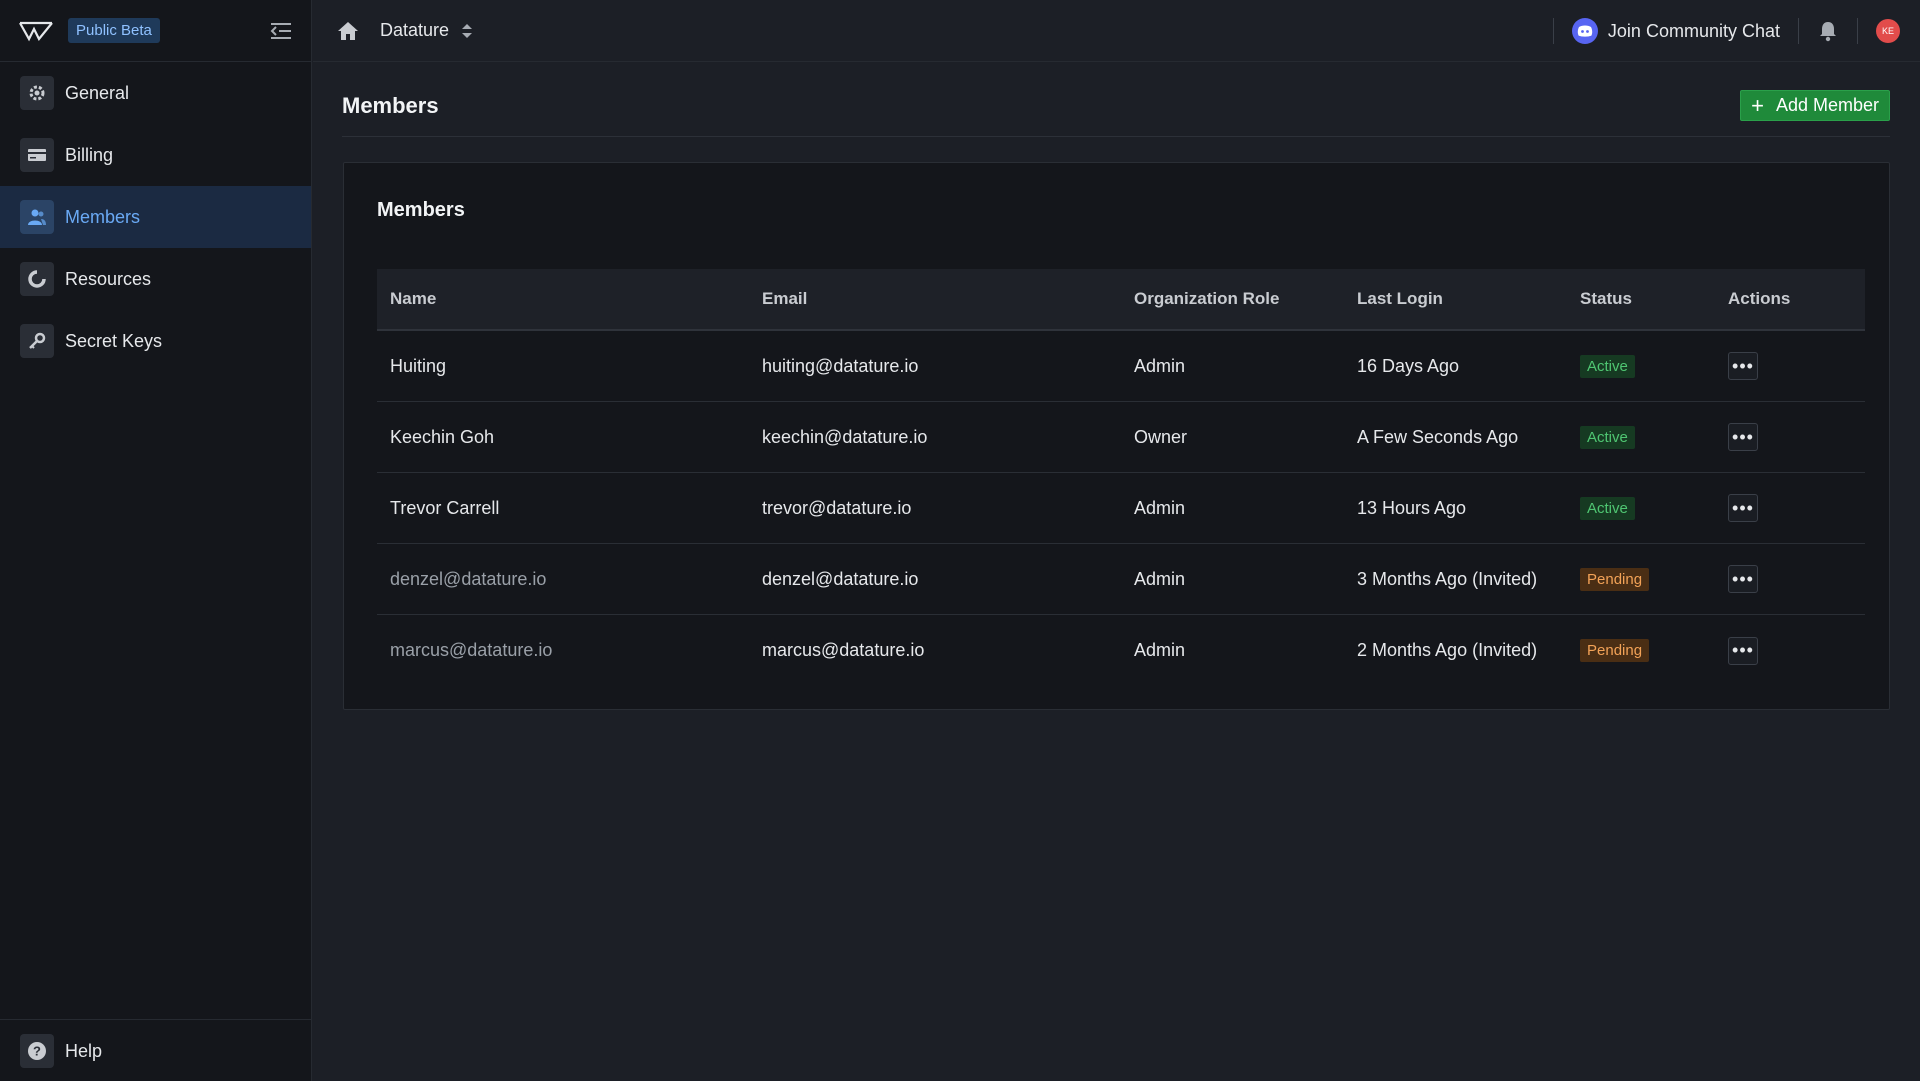 Image resolution: width=1920 pixels, height=1081 pixels. I want to click on sidebar-item-label: Resources, so click(108, 278).